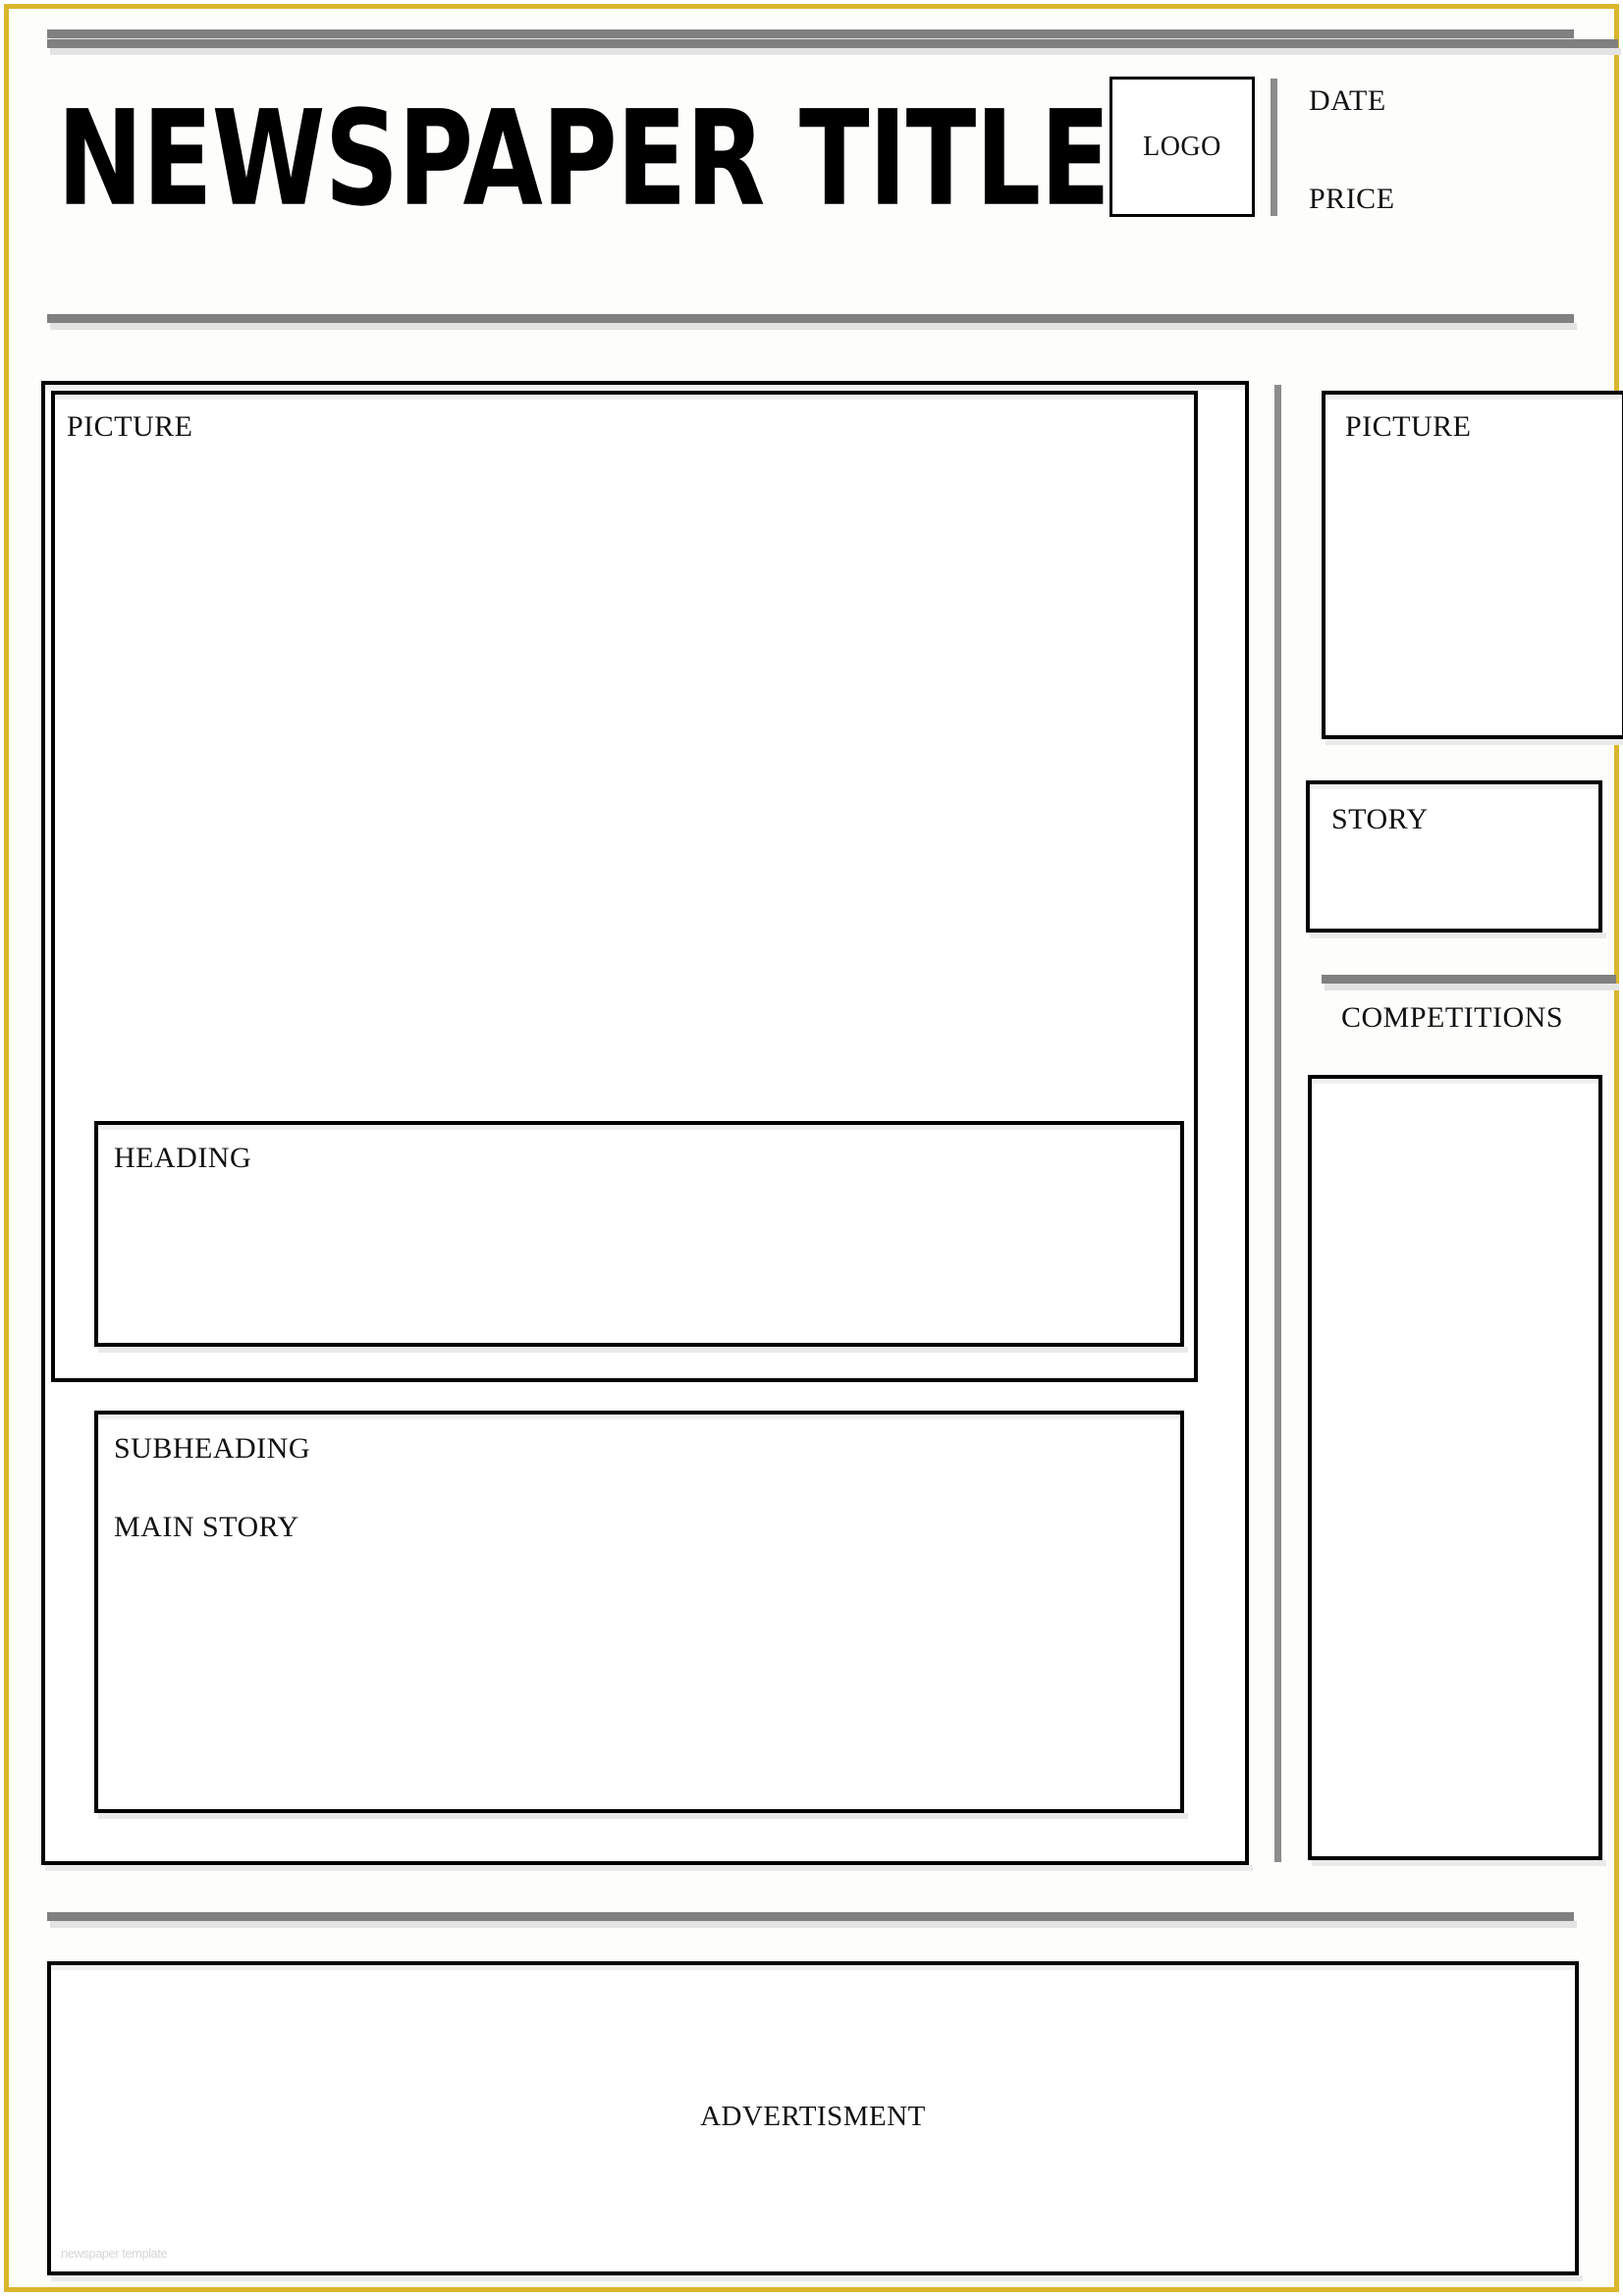  What do you see at coordinates (649, 1868) in the screenshot?
I see `main-frame-shadow` at bounding box center [649, 1868].